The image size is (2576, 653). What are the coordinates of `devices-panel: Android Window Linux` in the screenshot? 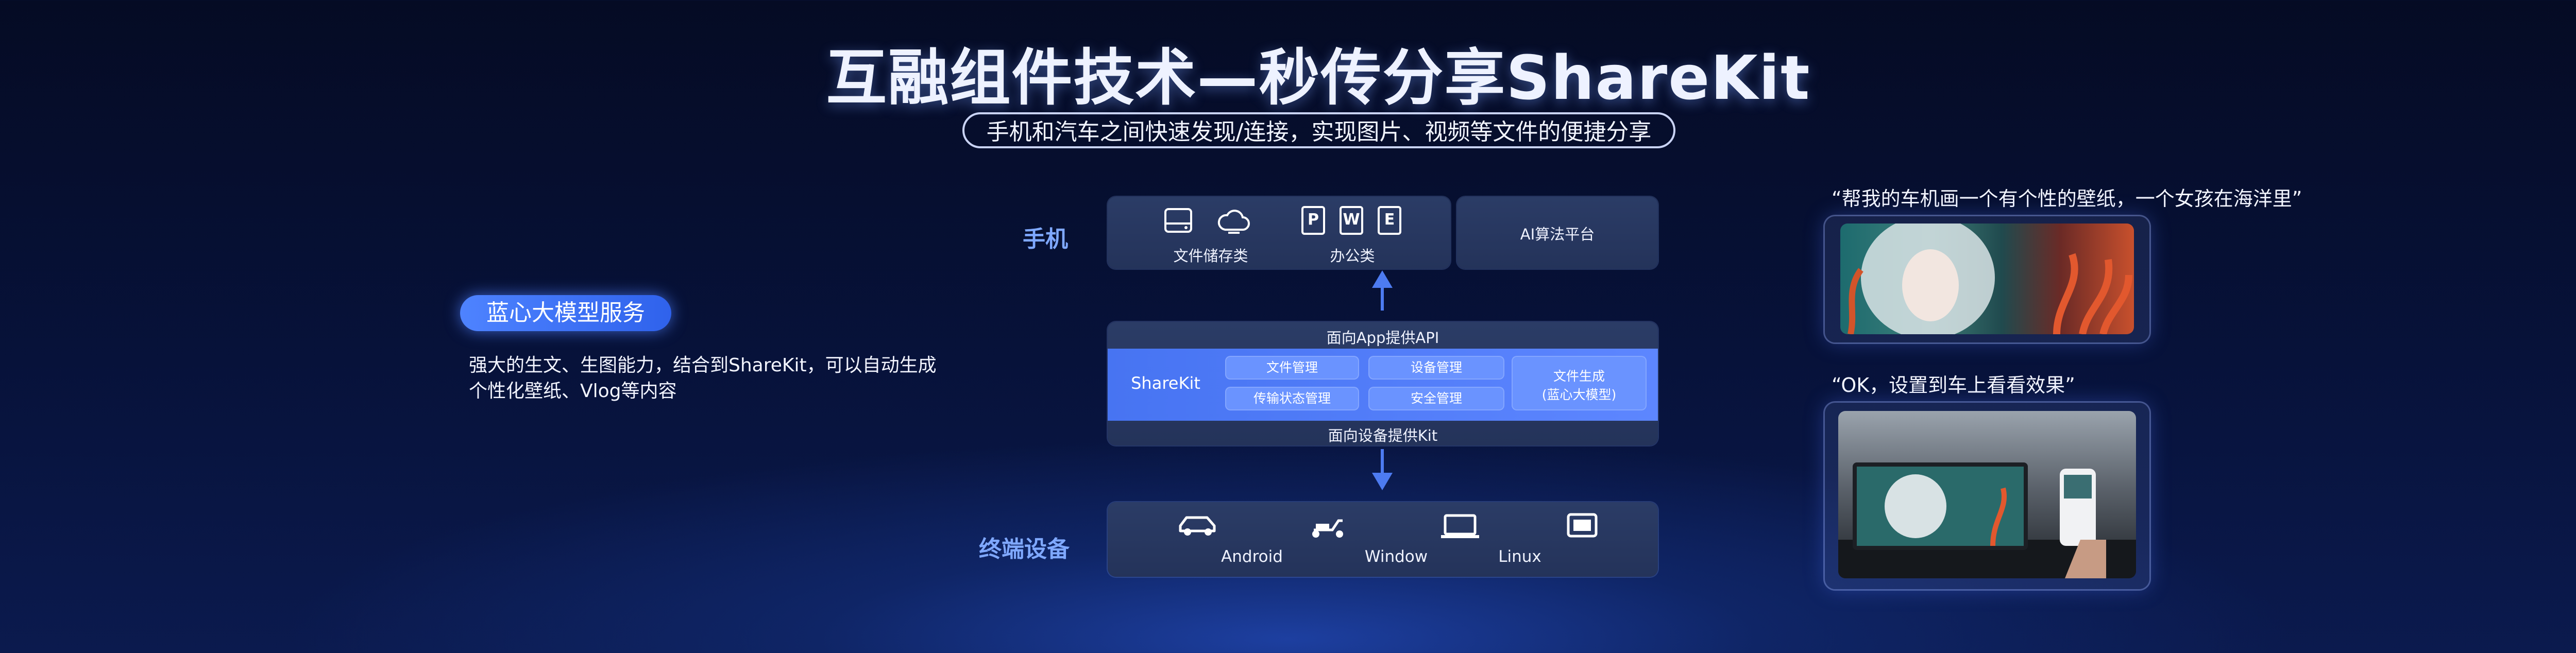 It's located at (1383, 539).